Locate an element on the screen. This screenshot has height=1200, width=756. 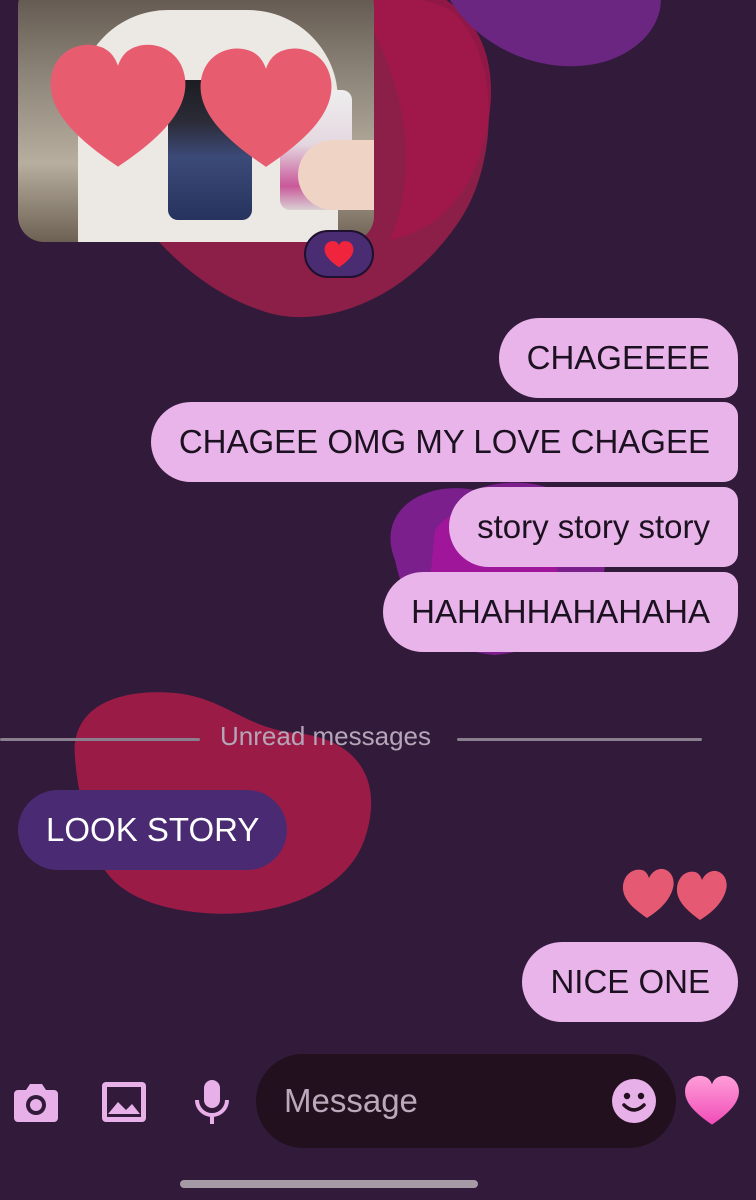
received-message: LOOK STORY is located at coordinates (153, 830).